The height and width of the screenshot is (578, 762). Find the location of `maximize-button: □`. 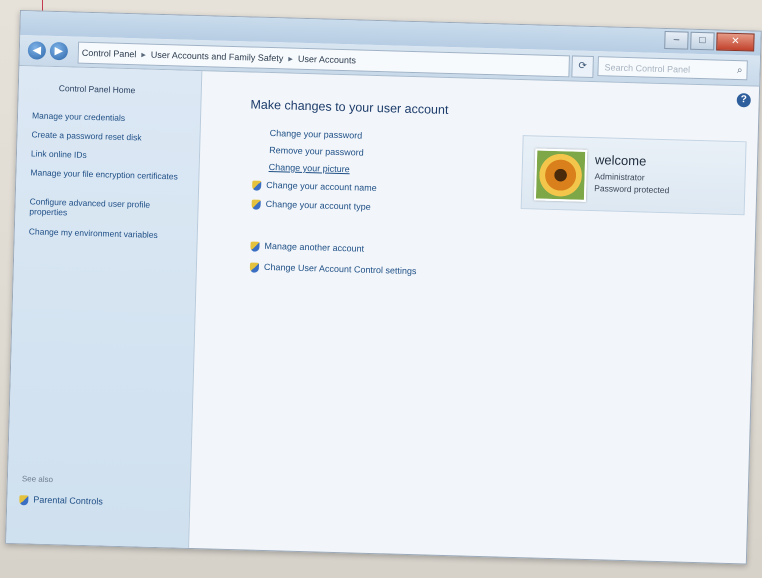

maximize-button: □ is located at coordinates (702, 41).